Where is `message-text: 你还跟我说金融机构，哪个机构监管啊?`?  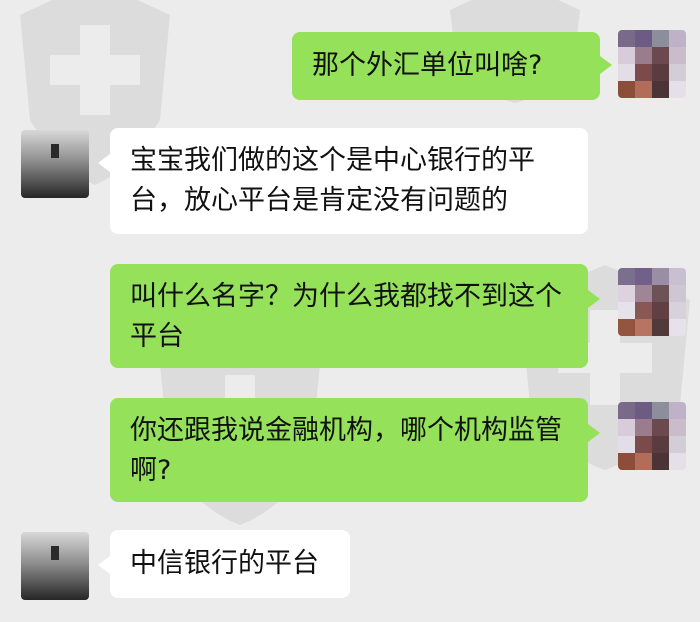
message-text: 你还跟我说金融机构，哪个机构监管啊? is located at coordinates (346, 450).